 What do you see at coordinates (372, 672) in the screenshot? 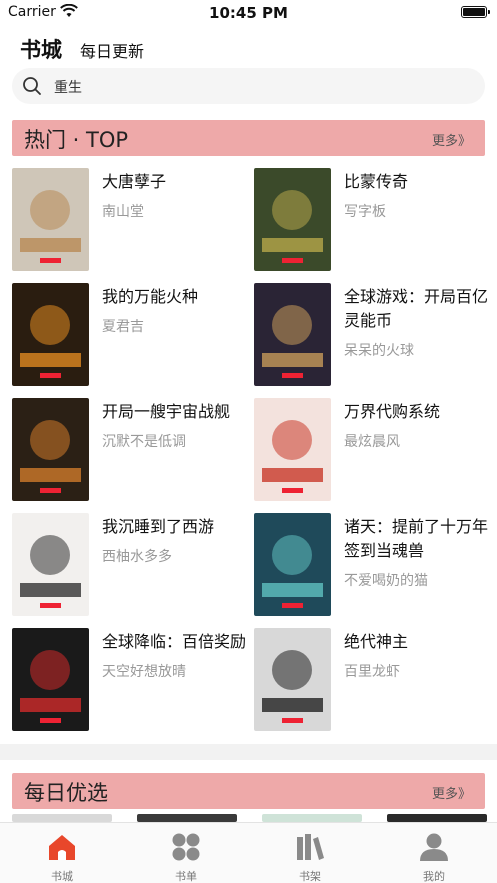
I see `book-author: 百里龙虾` at bounding box center [372, 672].